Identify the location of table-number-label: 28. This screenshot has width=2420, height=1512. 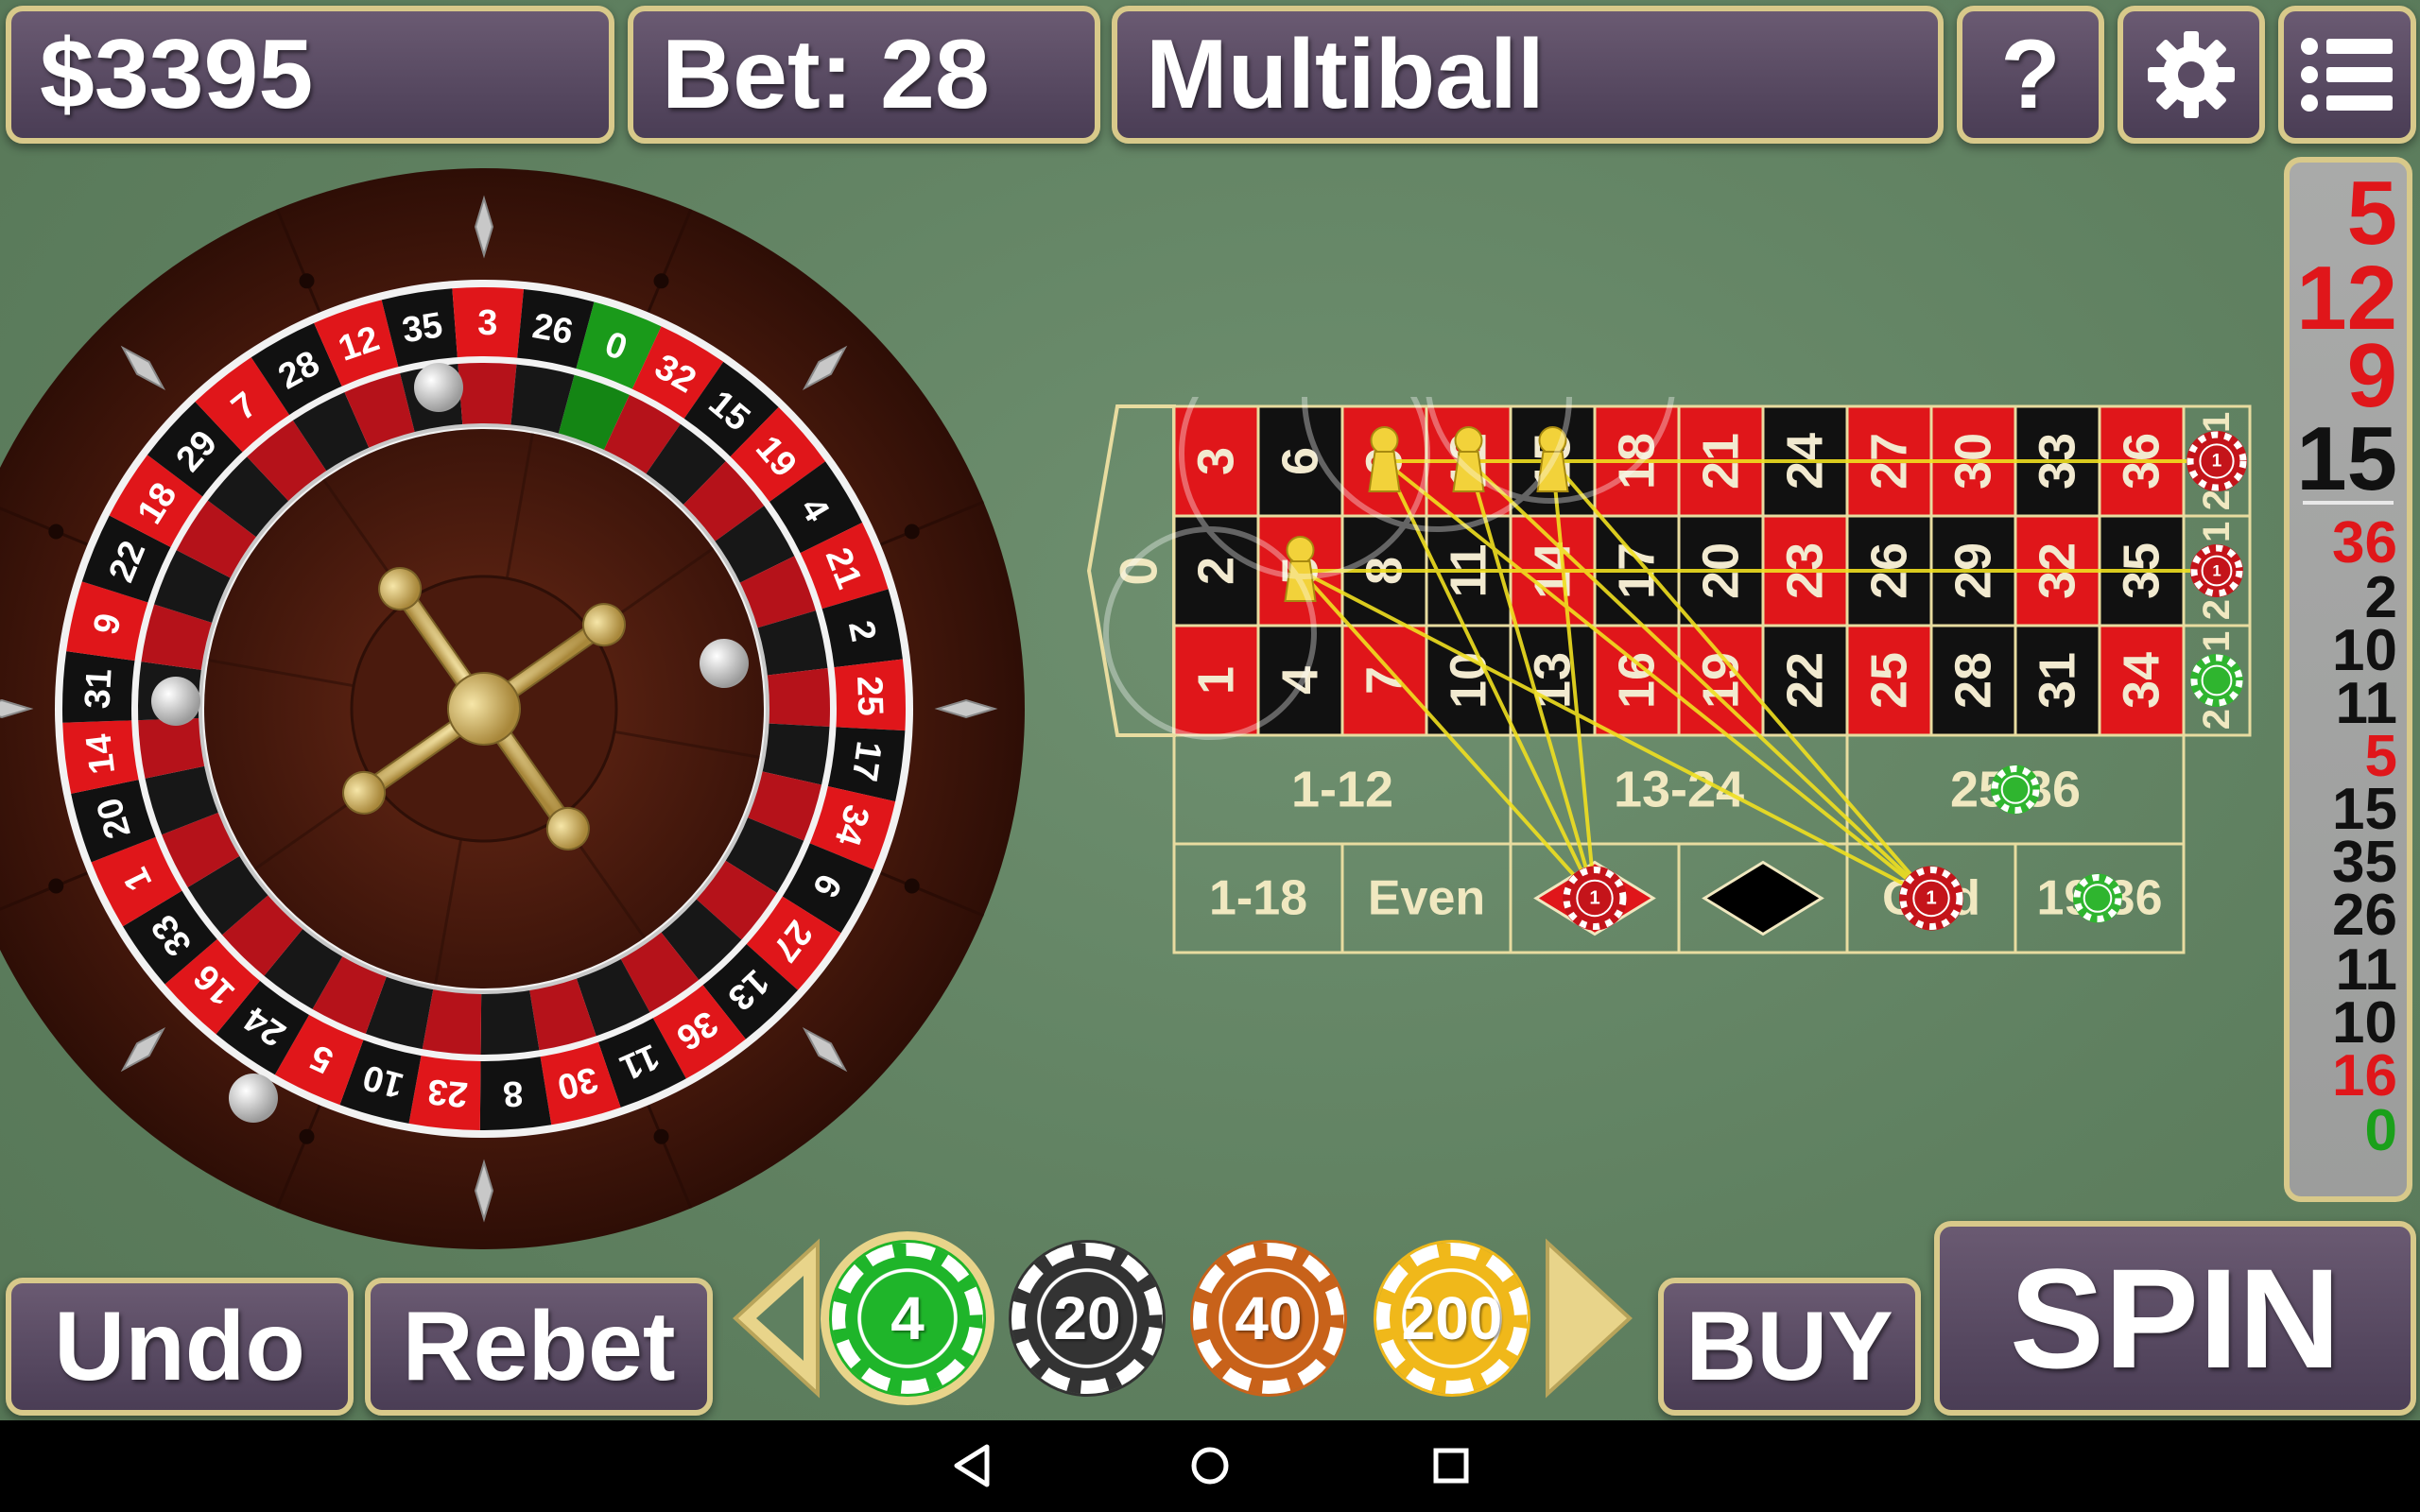
(1973, 680).